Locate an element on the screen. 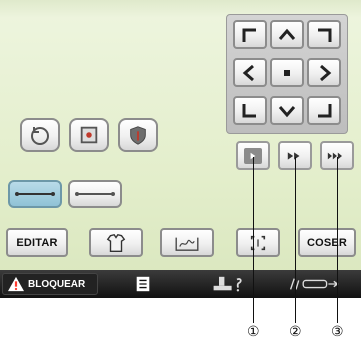 Image resolution: width=361 pixels, height=341 pixels. corner-up-left-icon is located at coordinates (249, 35).